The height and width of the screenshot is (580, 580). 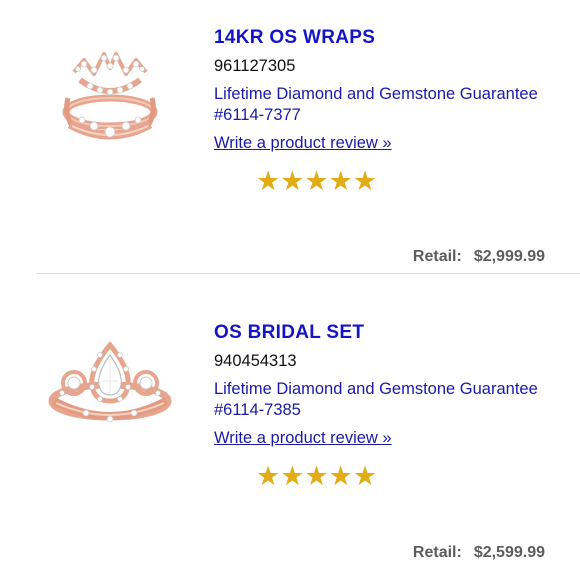 I want to click on price-value: $2,599.99, so click(x=509, y=552).